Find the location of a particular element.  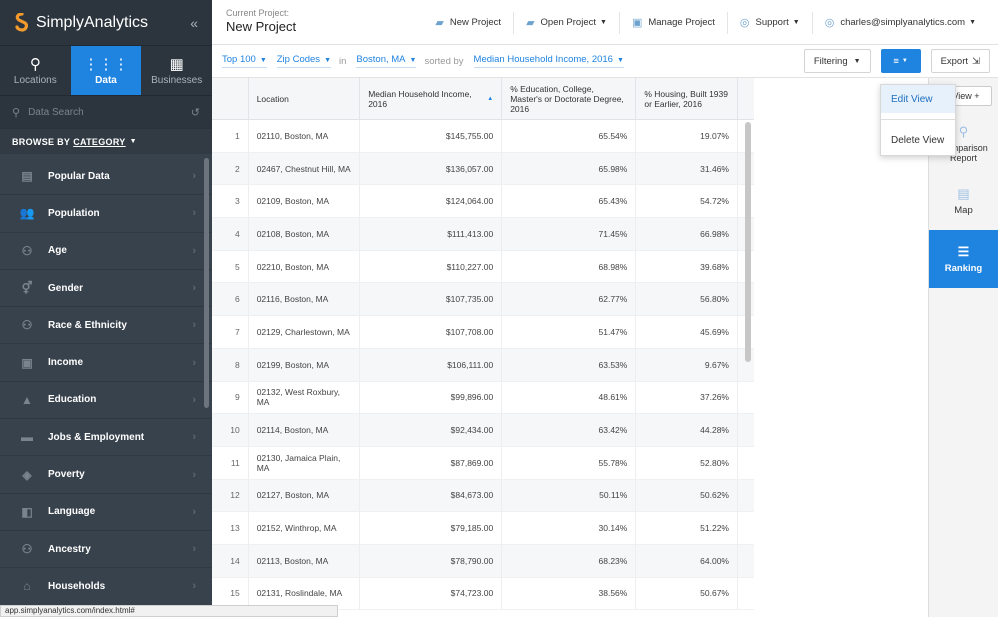

poverty-icon: ◈ is located at coordinates (27, 474).